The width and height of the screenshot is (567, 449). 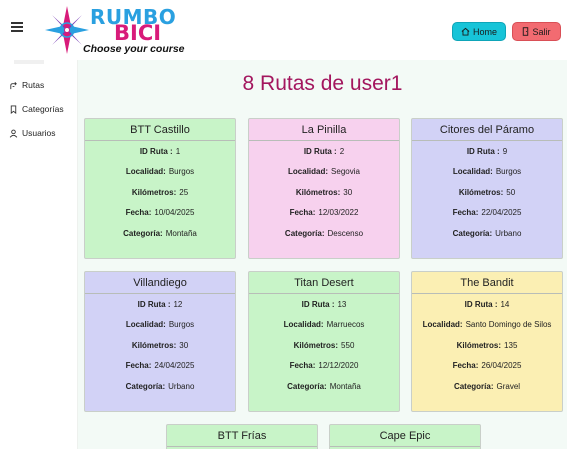 What do you see at coordinates (487, 386) in the screenshot?
I see `route-categoria-row: Categoría: Gravel` at bounding box center [487, 386].